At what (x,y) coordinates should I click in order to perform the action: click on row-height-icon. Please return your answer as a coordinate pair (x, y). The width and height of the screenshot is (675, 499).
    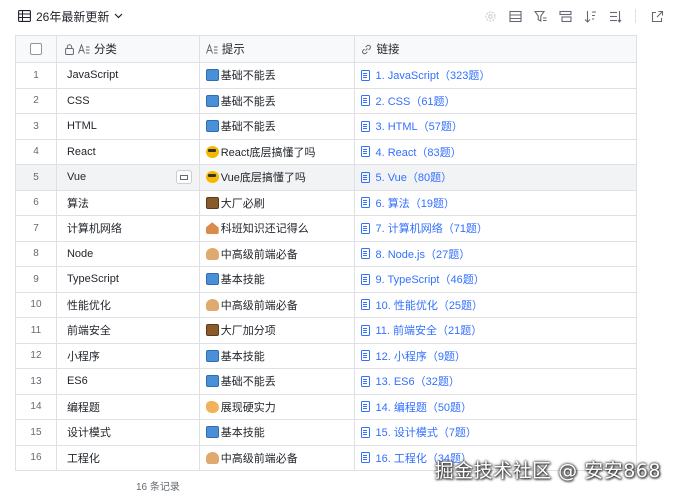
    Looking at the image, I should click on (515, 16).